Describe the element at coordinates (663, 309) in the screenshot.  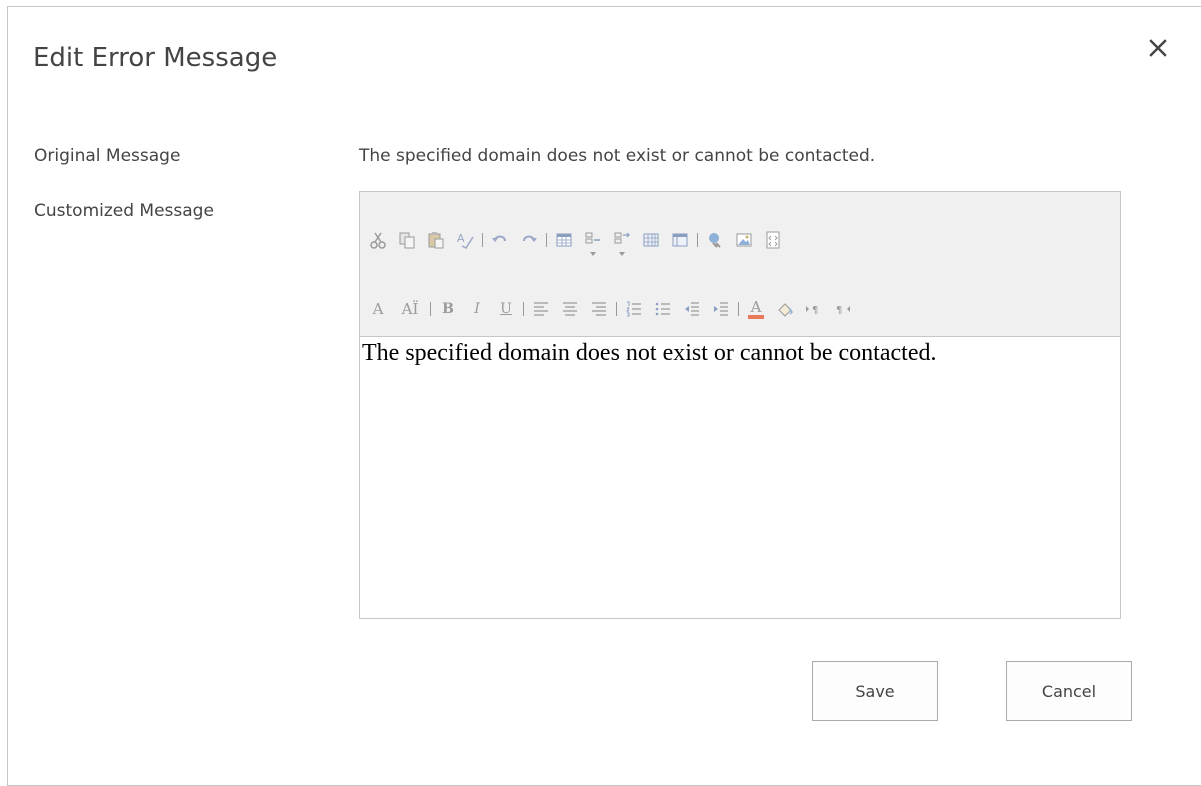
I see `bulleted-list-icon` at that location.